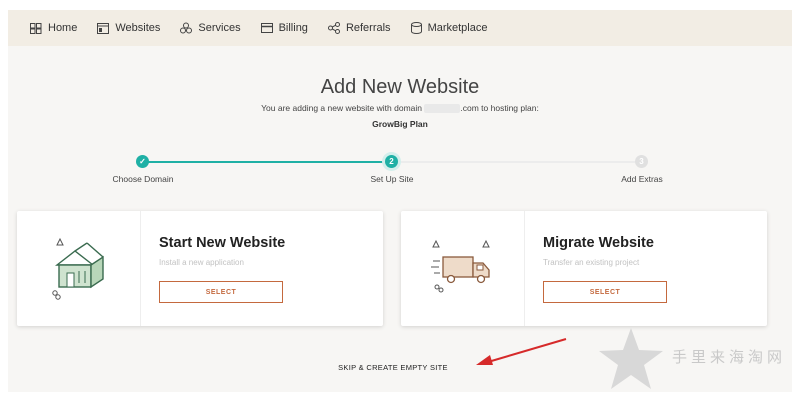  Describe the element at coordinates (465, 272) in the screenshot. I see `moving-truck-icon` at that location.